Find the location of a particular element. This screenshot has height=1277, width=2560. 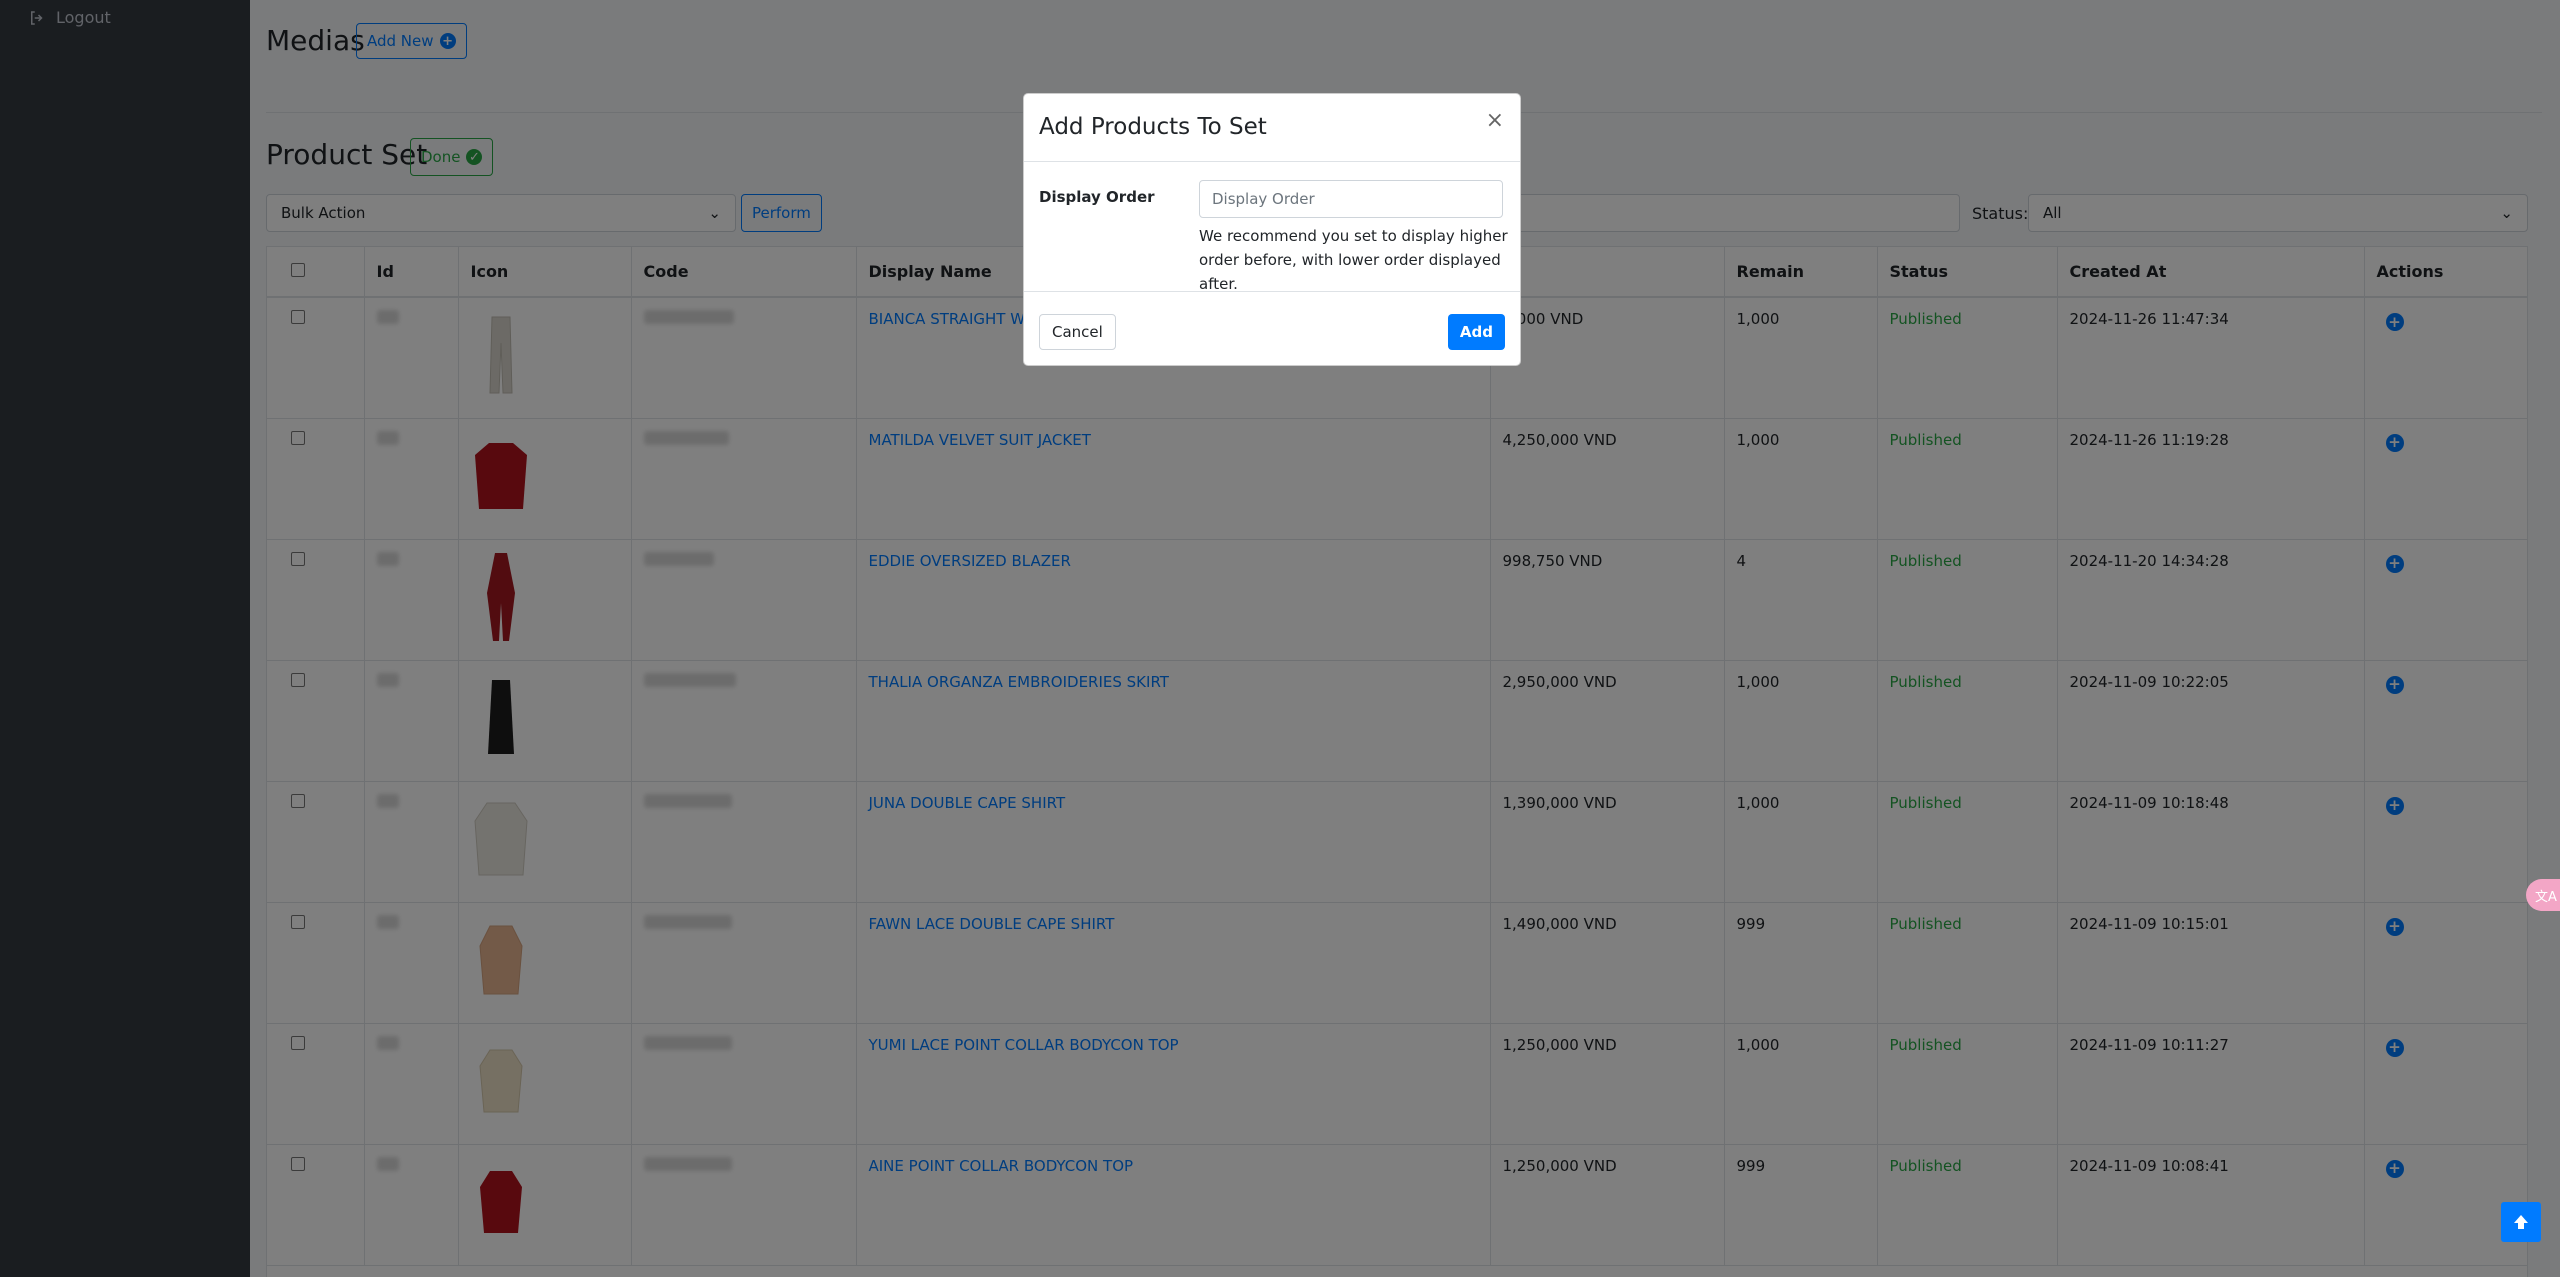

arrow-up-icon is located at coordinates (2521, 1222).